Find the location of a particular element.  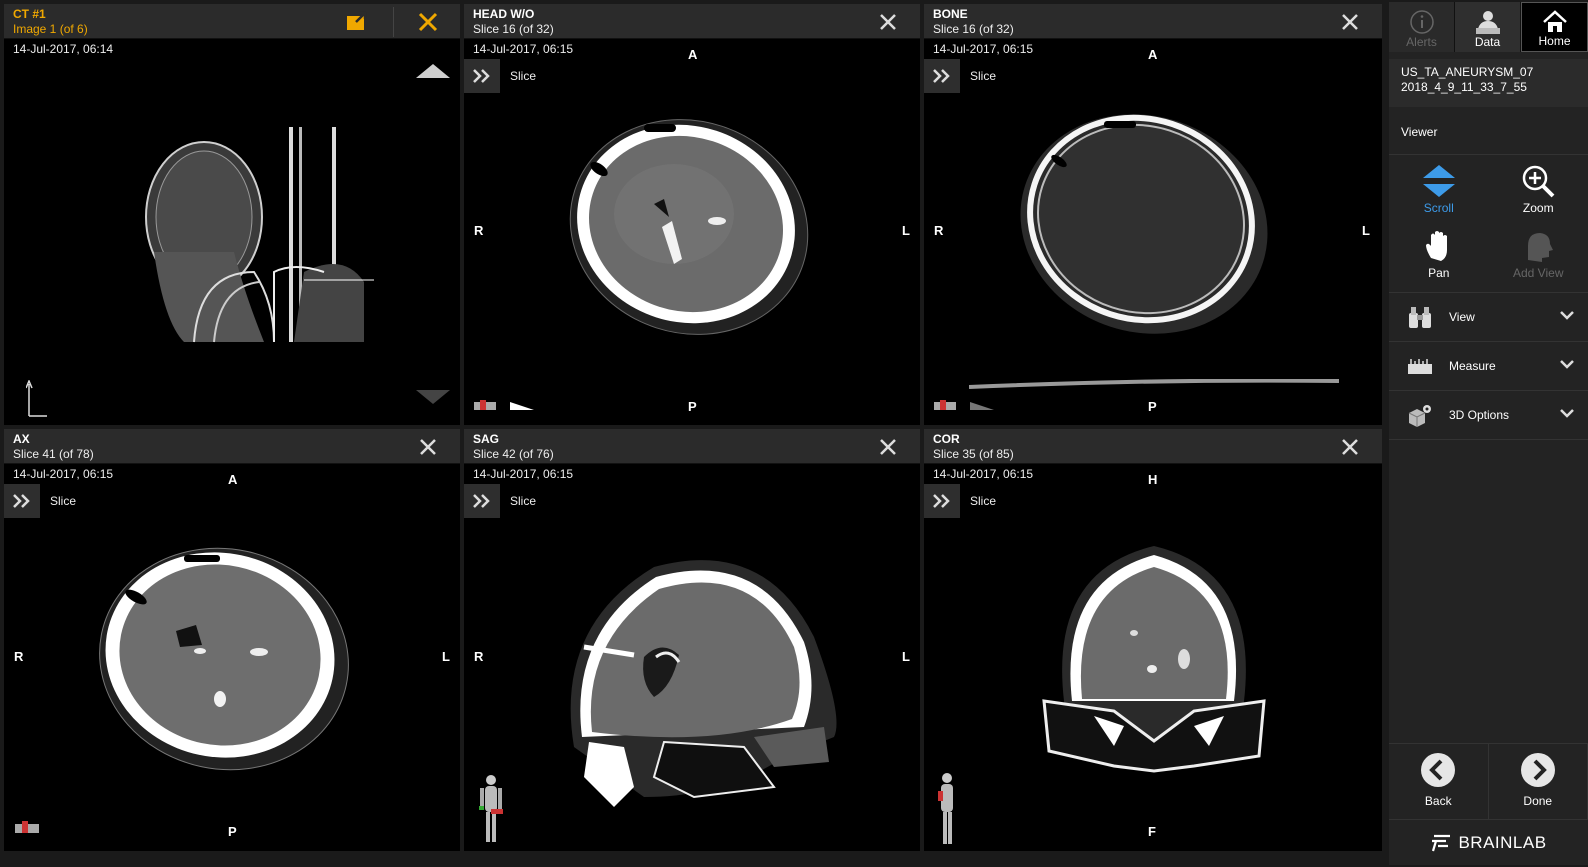

bottom-navigation: Back Done is located at coordinates (1488, 781).